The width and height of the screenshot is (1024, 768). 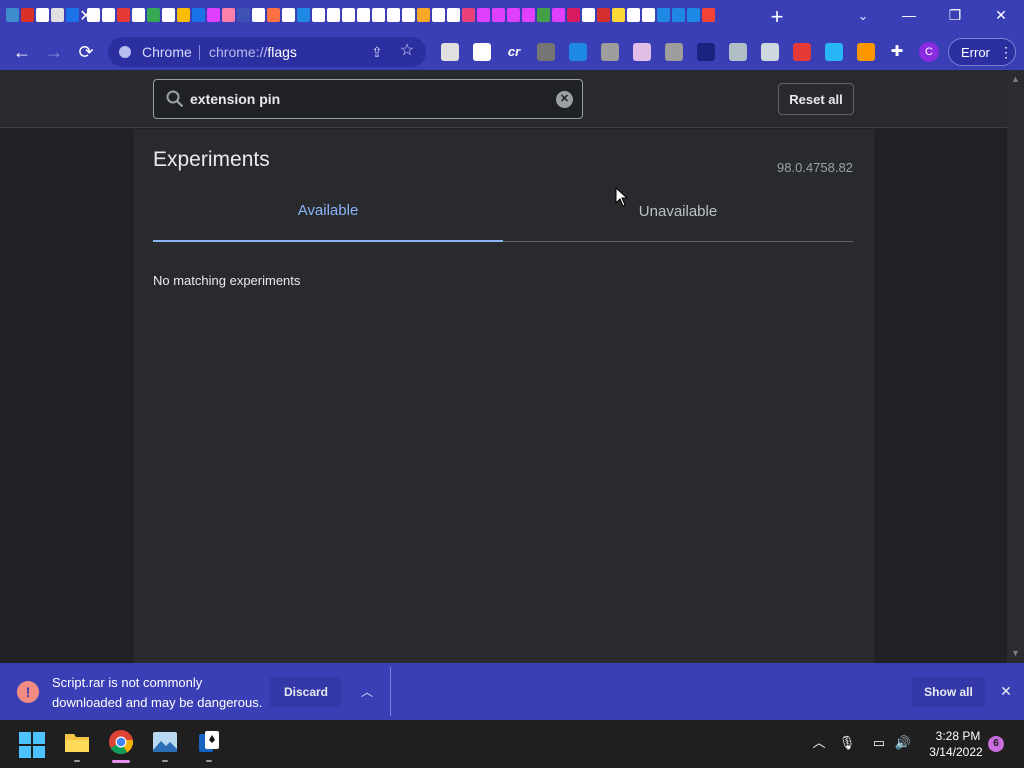 What do you see at coordinates (367, 692) in the screenshot?
I see `chevron-up-icon: ︿` at bounding box center [367, 692].